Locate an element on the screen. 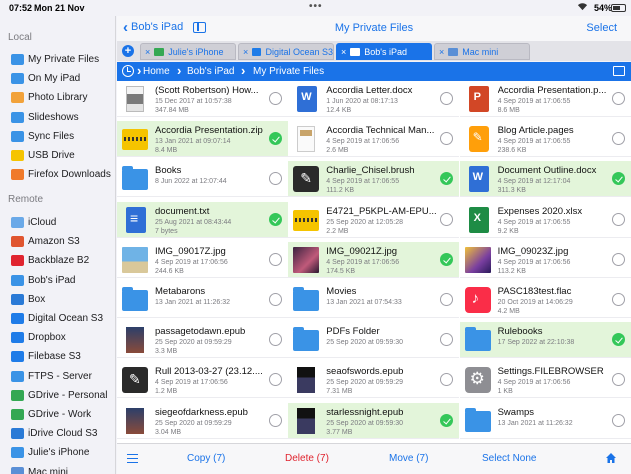 This screenshot has height=474, width=631. sidebar-item: Sync Files is located at coordinates (57, 136).